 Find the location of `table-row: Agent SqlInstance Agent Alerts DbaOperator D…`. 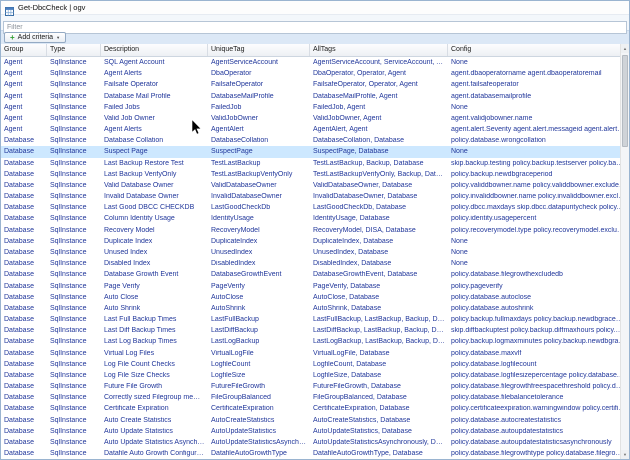

table-row: Agent SqlInstance Agent Alerts DbaOperator D… is located at coordinates (315, 74).